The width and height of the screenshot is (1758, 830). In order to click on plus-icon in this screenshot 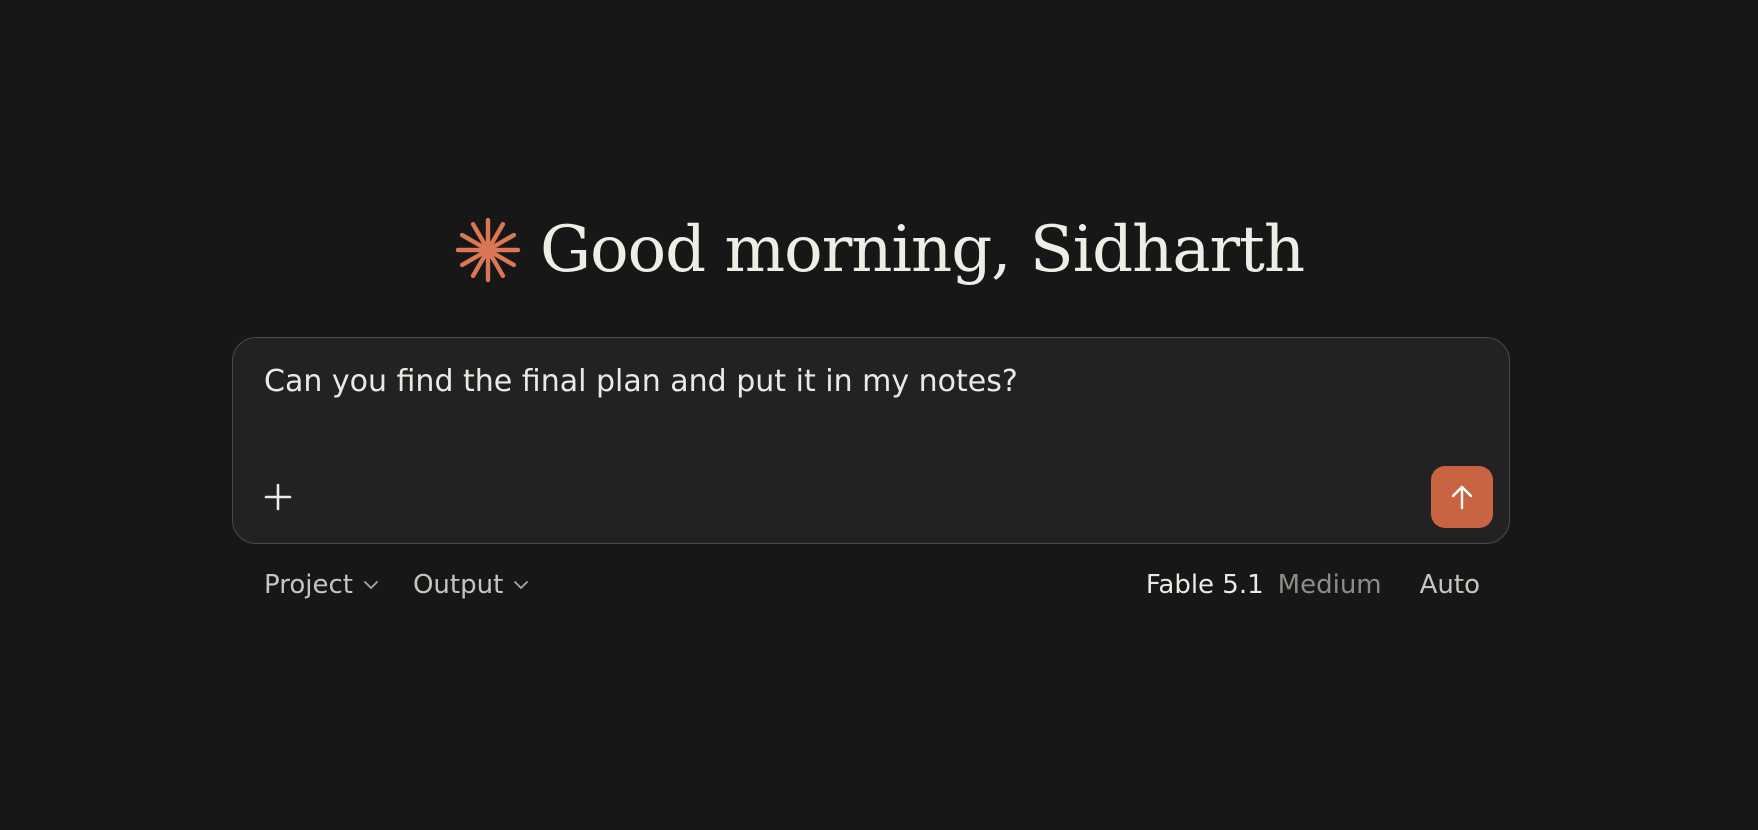, I will do `click(278, 497)`.